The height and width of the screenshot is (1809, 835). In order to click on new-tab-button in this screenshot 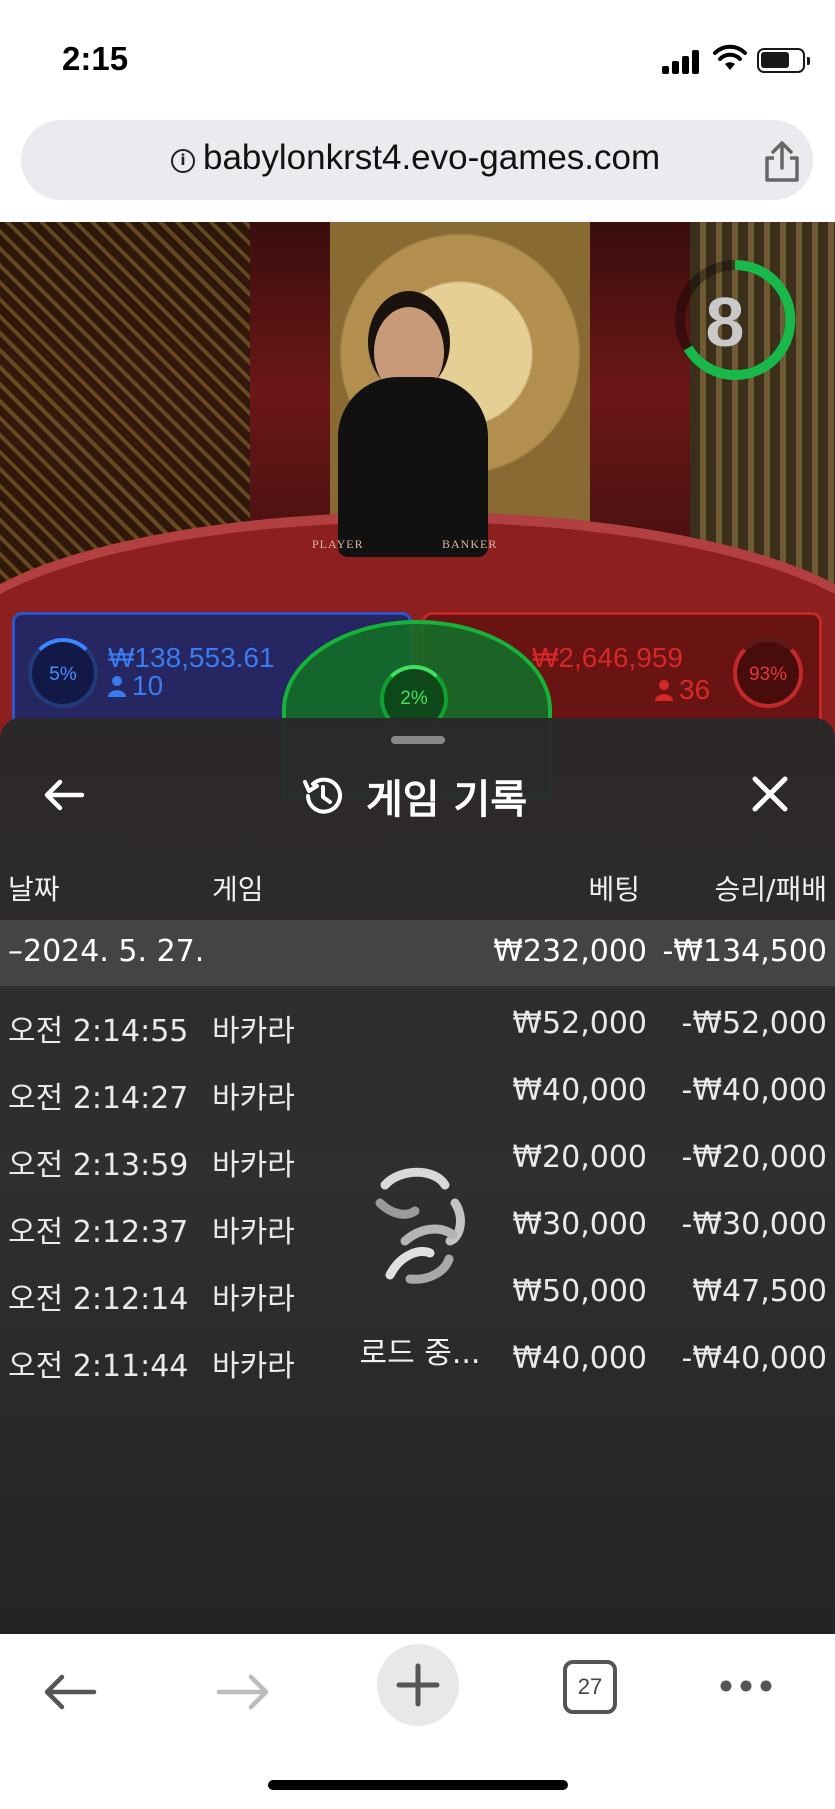, I will do `click(418, 1685)`.